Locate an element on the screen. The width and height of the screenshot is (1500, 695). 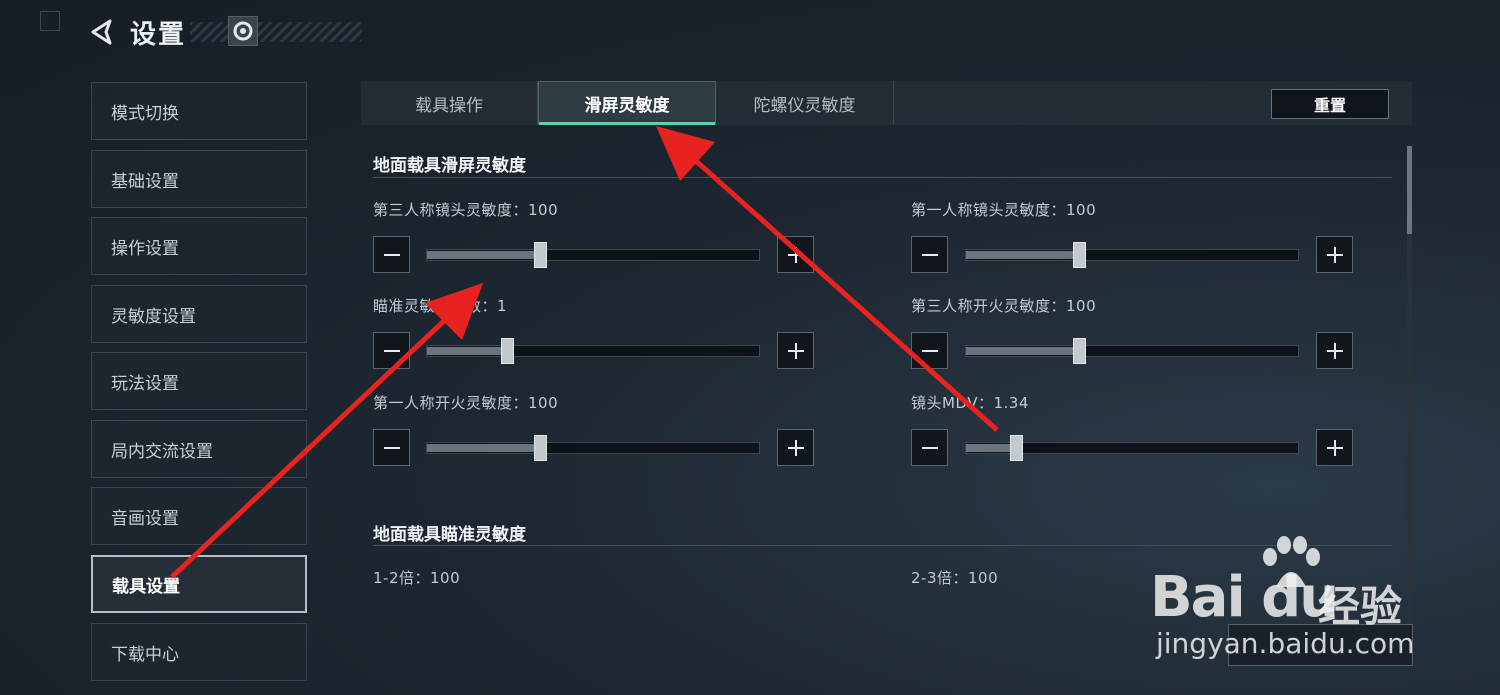
setting-label-tpp-fire: 第三人称开火灵敏度：100 is located at coordinates (1004, 306).